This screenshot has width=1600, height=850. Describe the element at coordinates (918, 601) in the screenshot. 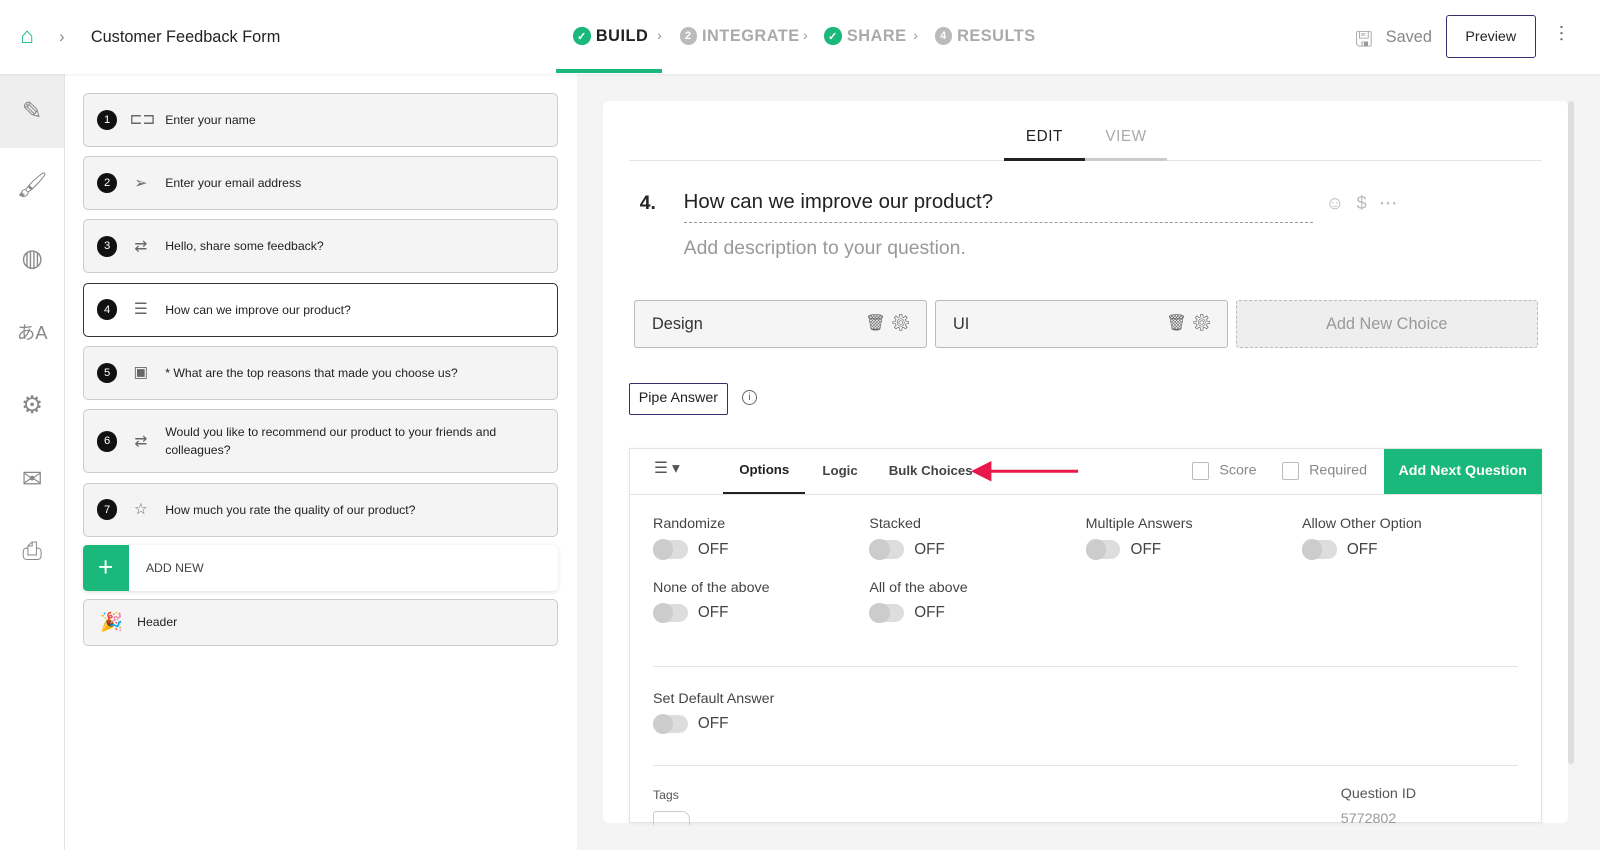

I see `option-all-of-above: All of the above OFF` at that location.